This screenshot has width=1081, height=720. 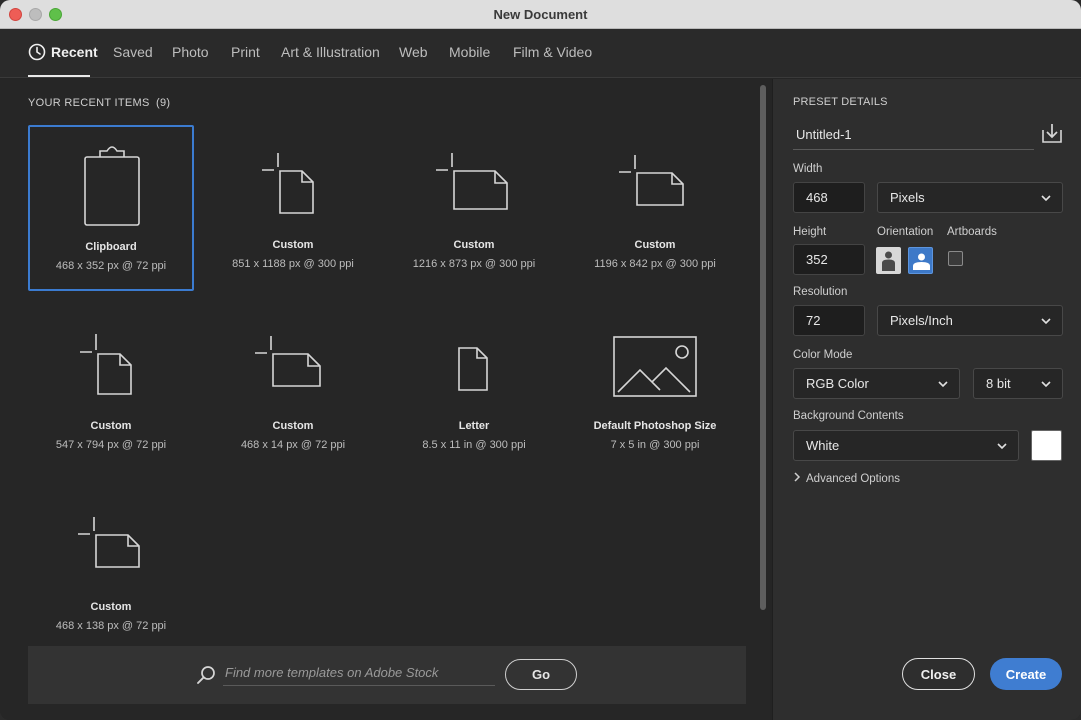 I want to click on item-name: Letter, so click(x=474, y=426).